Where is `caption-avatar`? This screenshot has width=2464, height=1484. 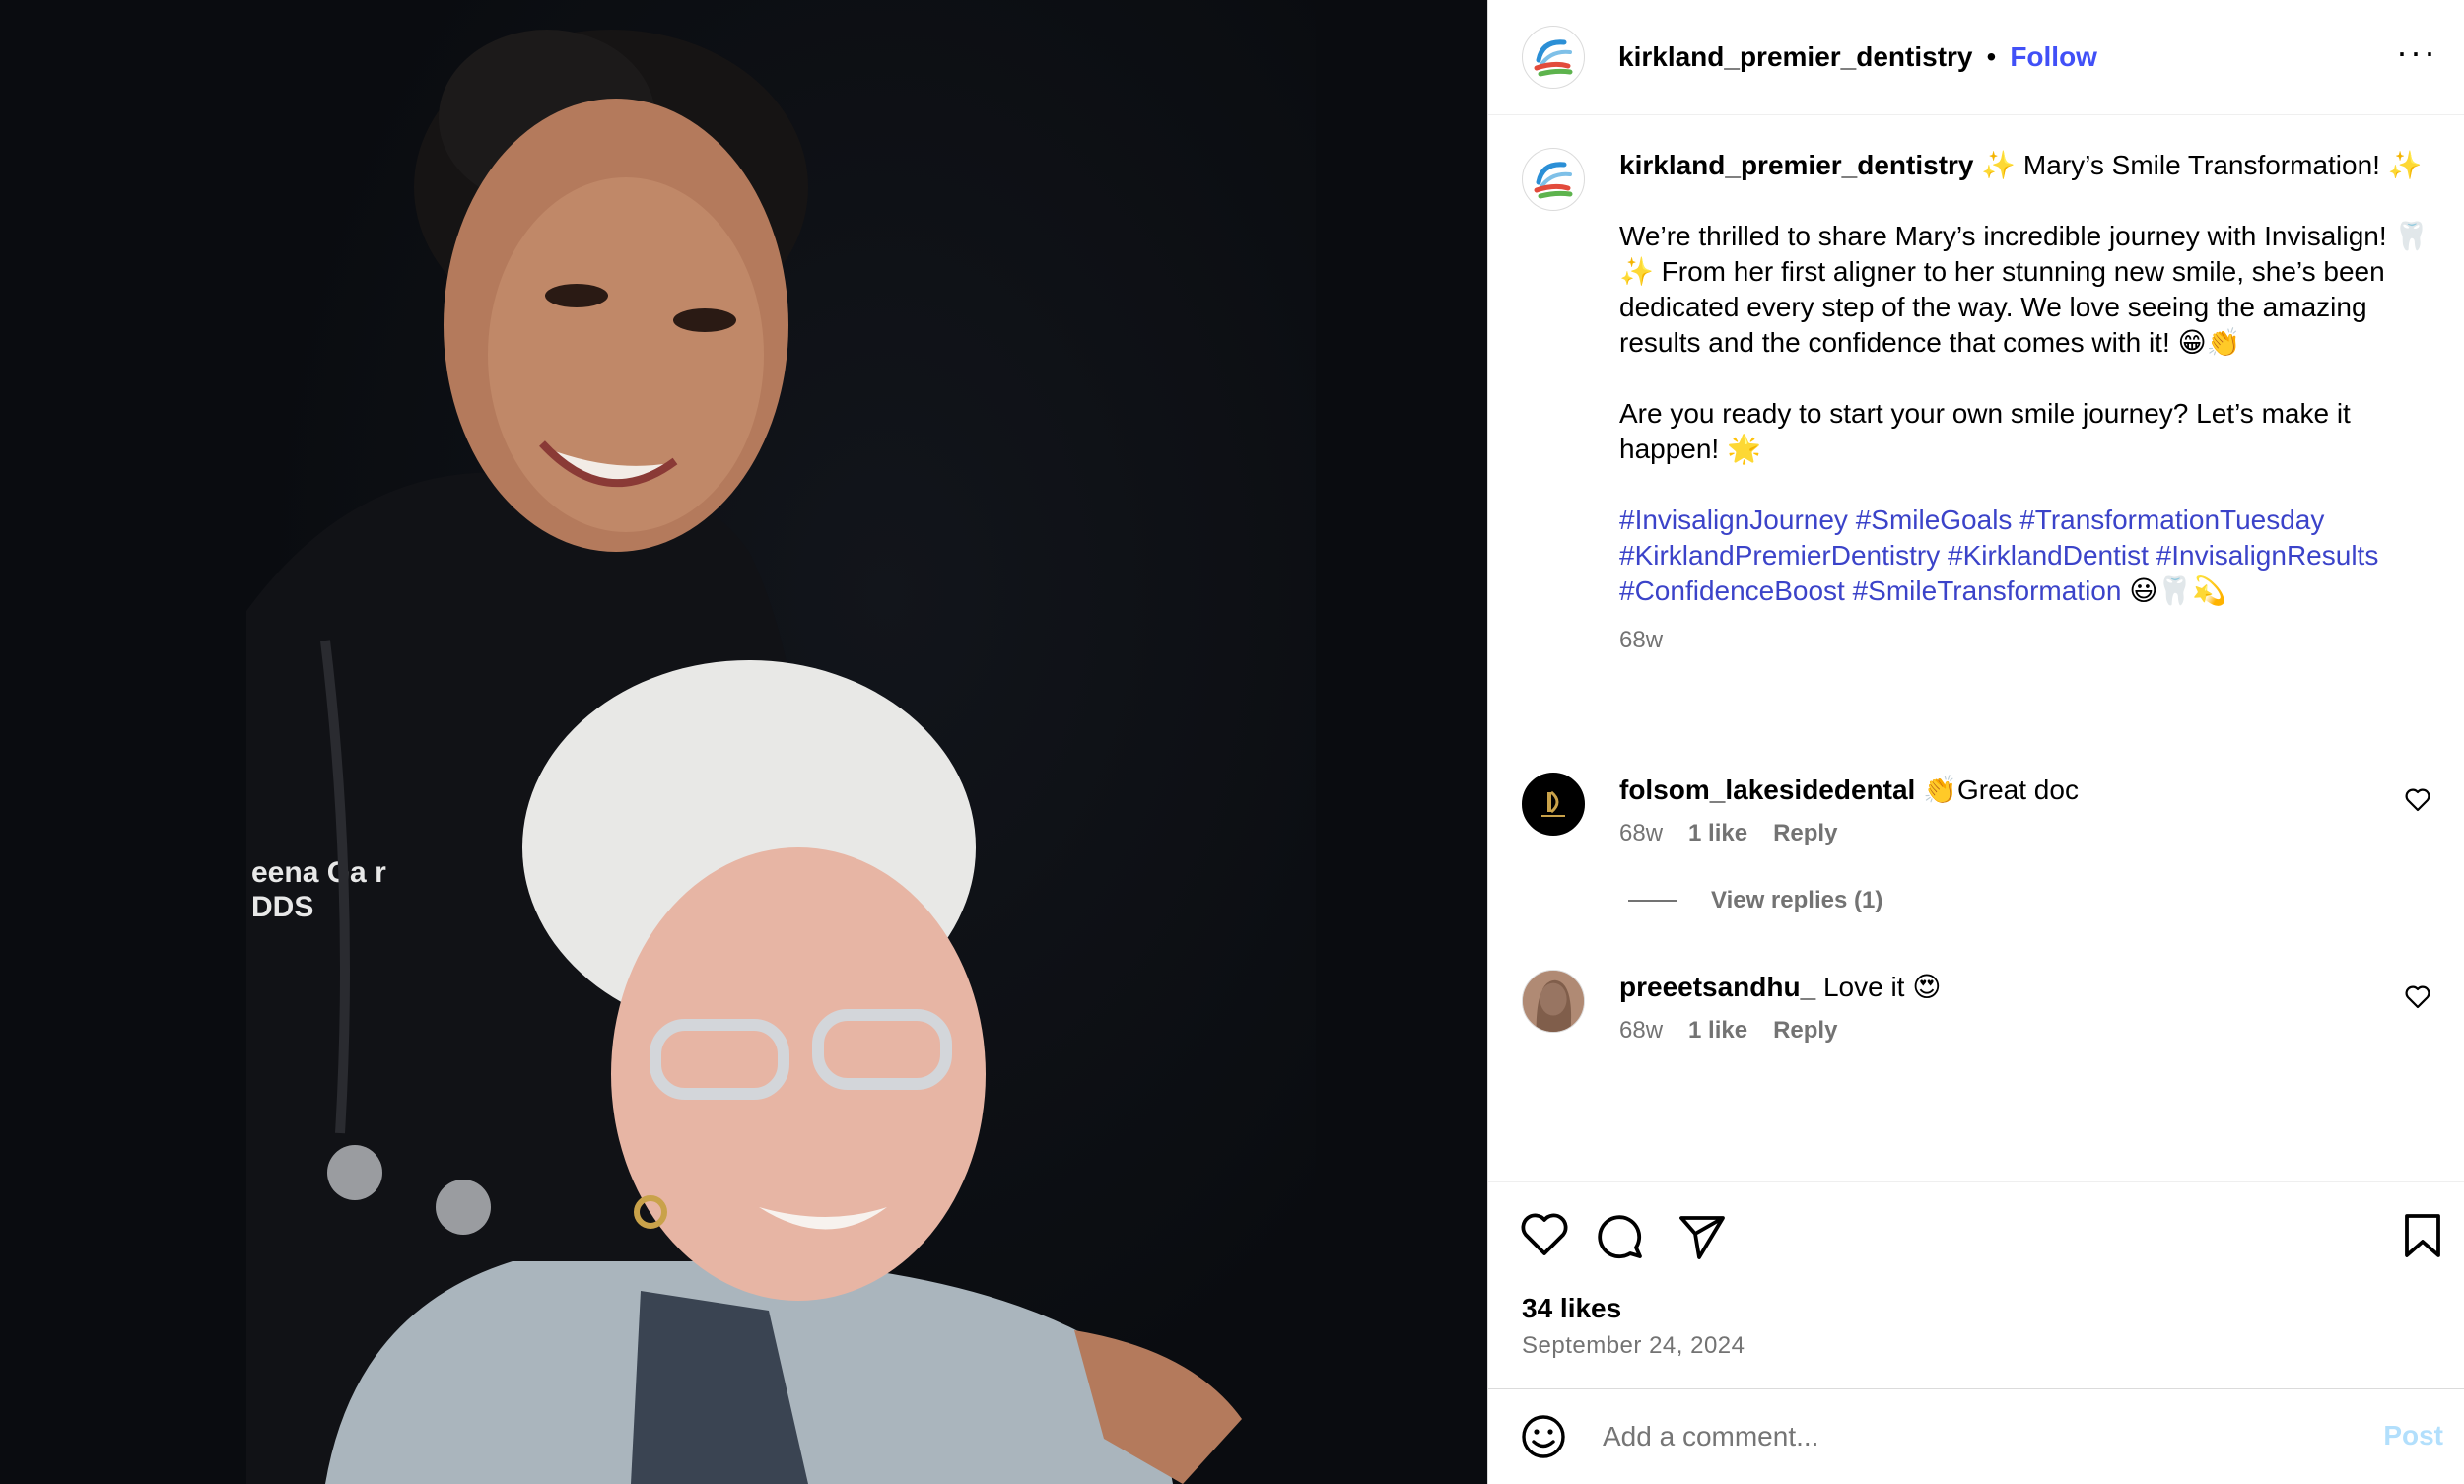 caption-avatar is located at coordinates (1553, 179).